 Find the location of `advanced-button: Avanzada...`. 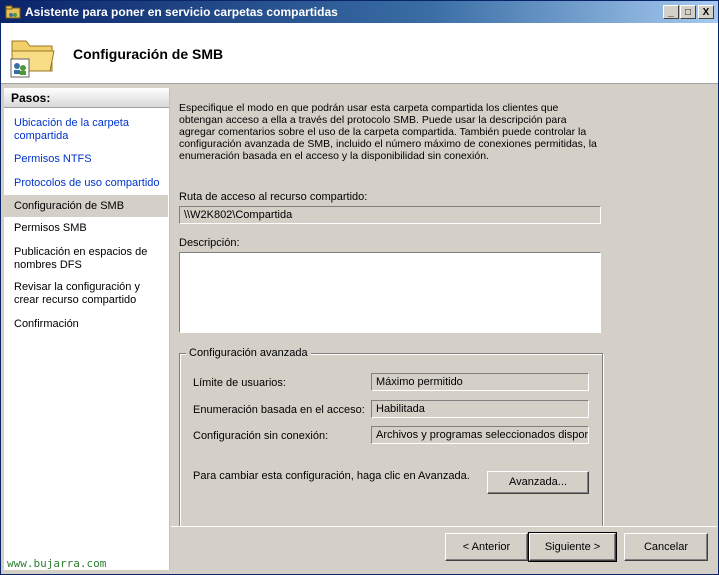

advanced-button: Avanzada... is located at coordinates (538, 482).